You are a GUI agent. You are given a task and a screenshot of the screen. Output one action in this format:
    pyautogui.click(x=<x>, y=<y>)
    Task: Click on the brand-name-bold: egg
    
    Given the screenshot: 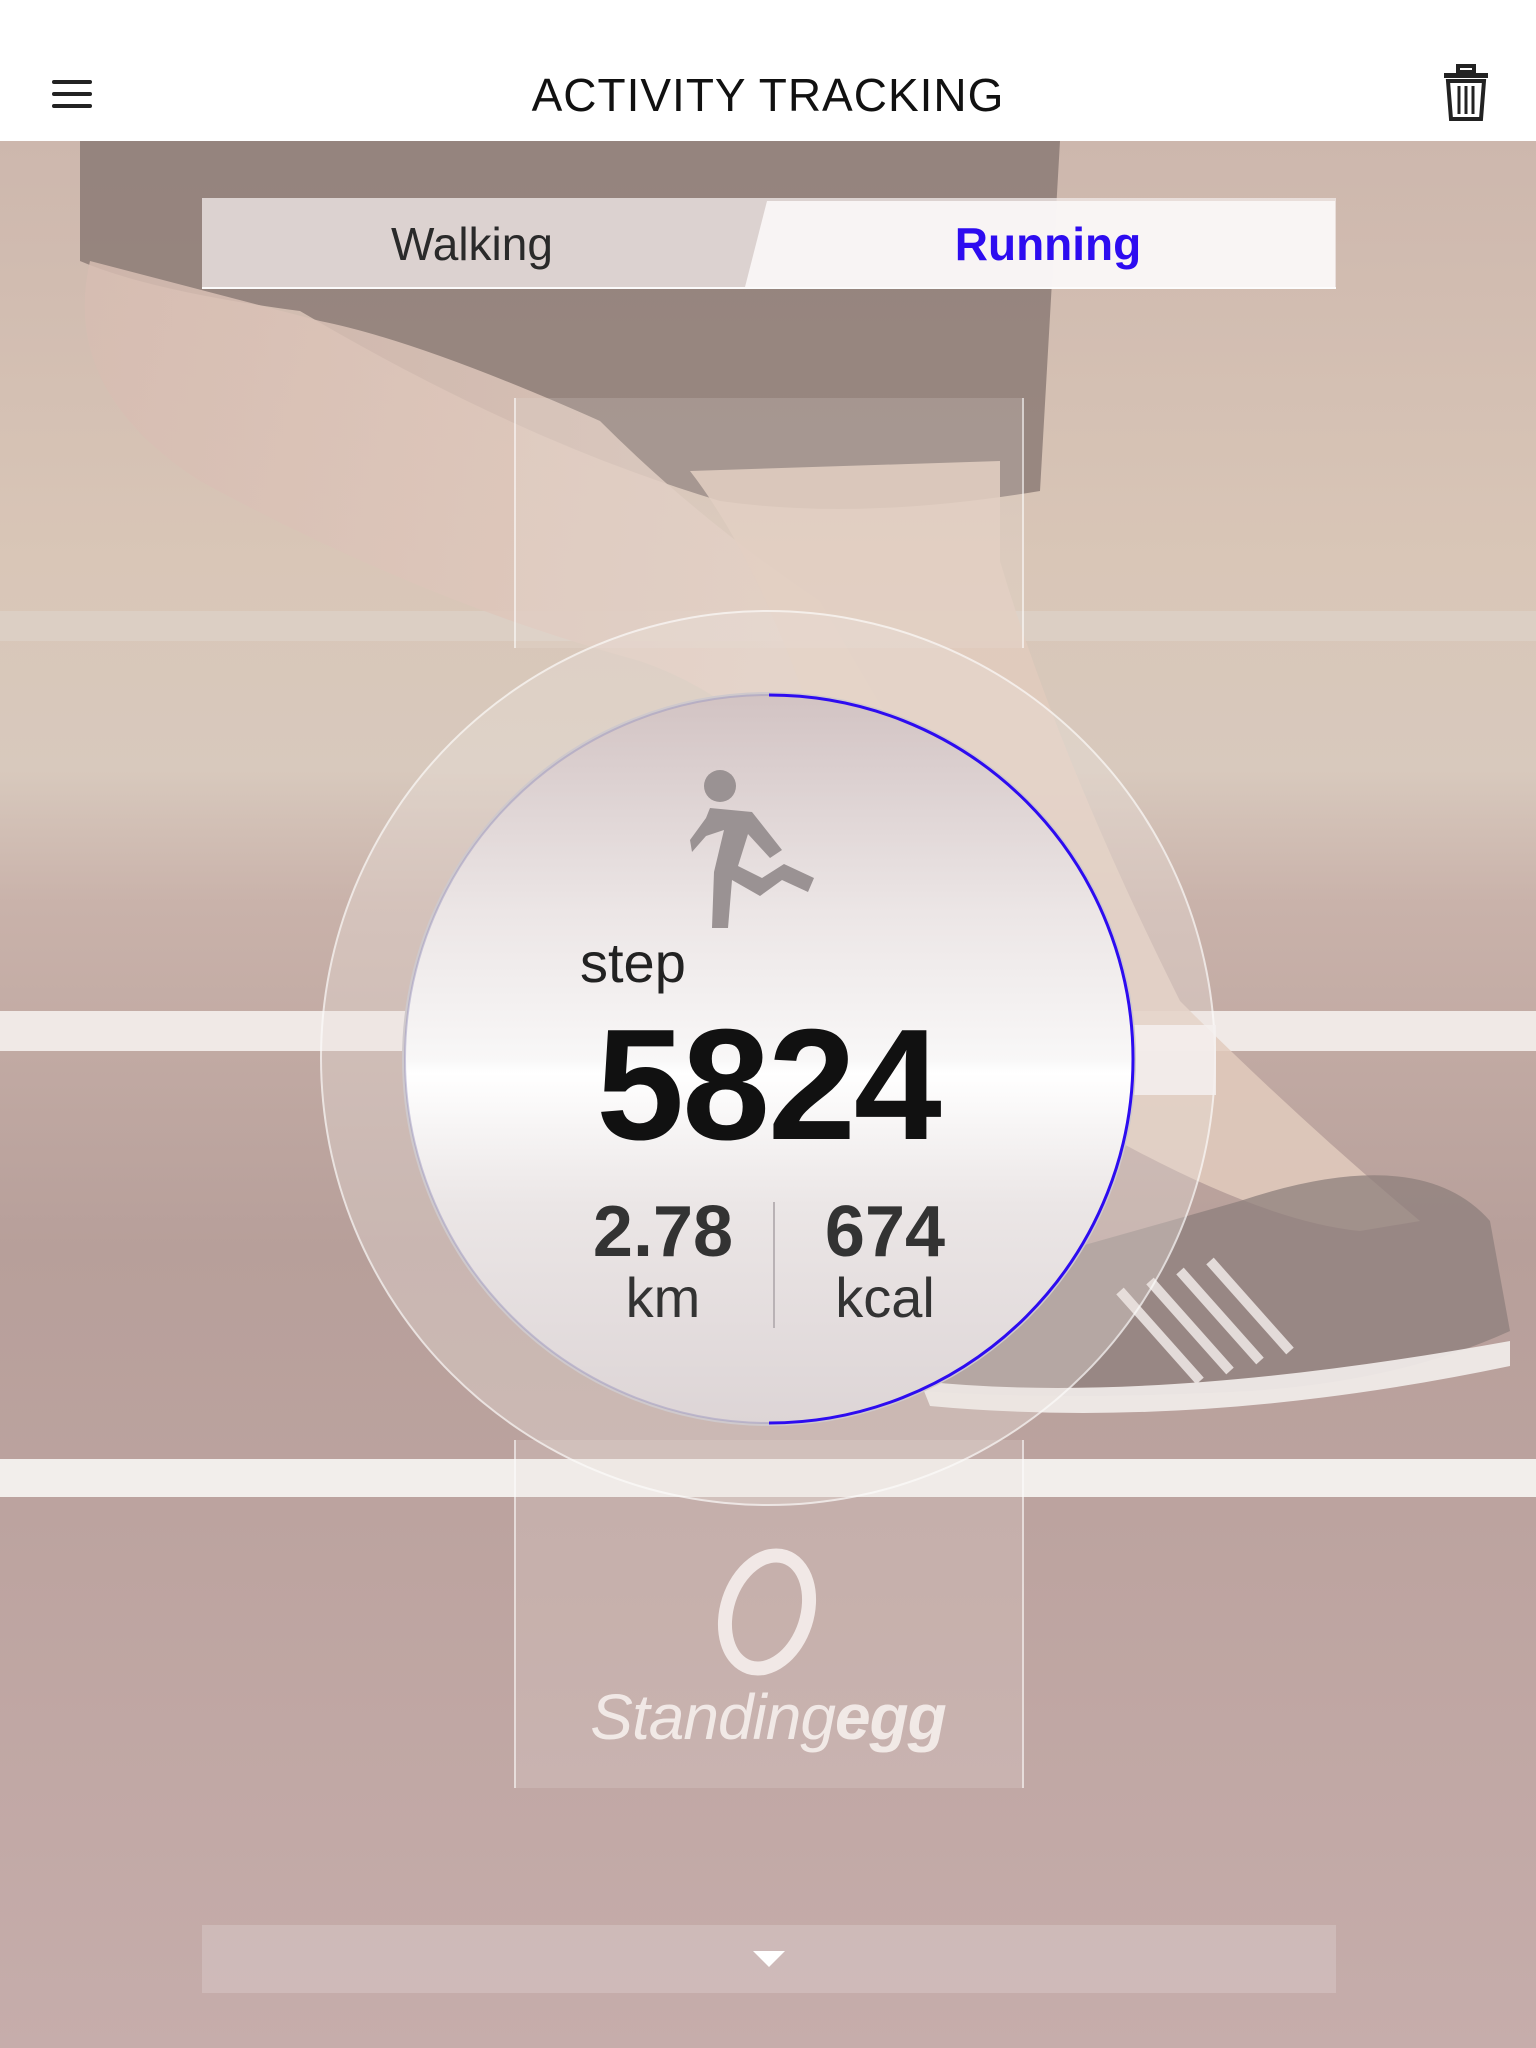 What is the action you would take?
    pyautogui.click(x=890, y=1717)
    